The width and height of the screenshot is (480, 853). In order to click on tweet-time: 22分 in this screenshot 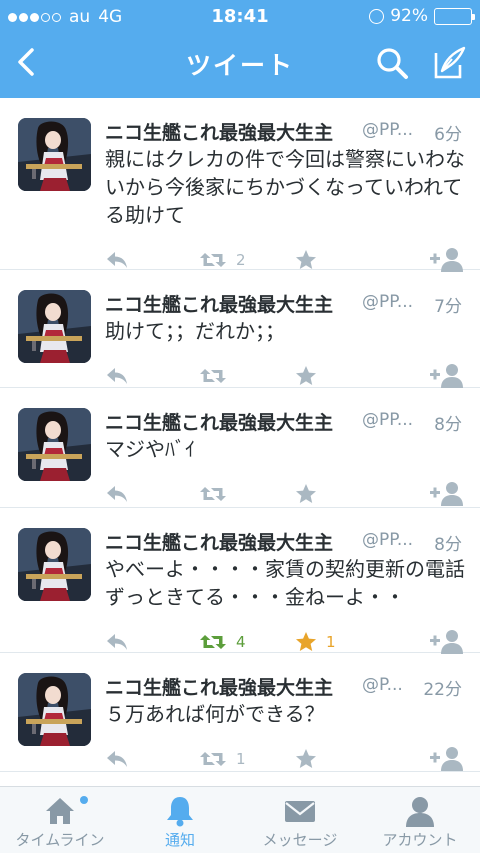, I will do `click(442, 690)`.